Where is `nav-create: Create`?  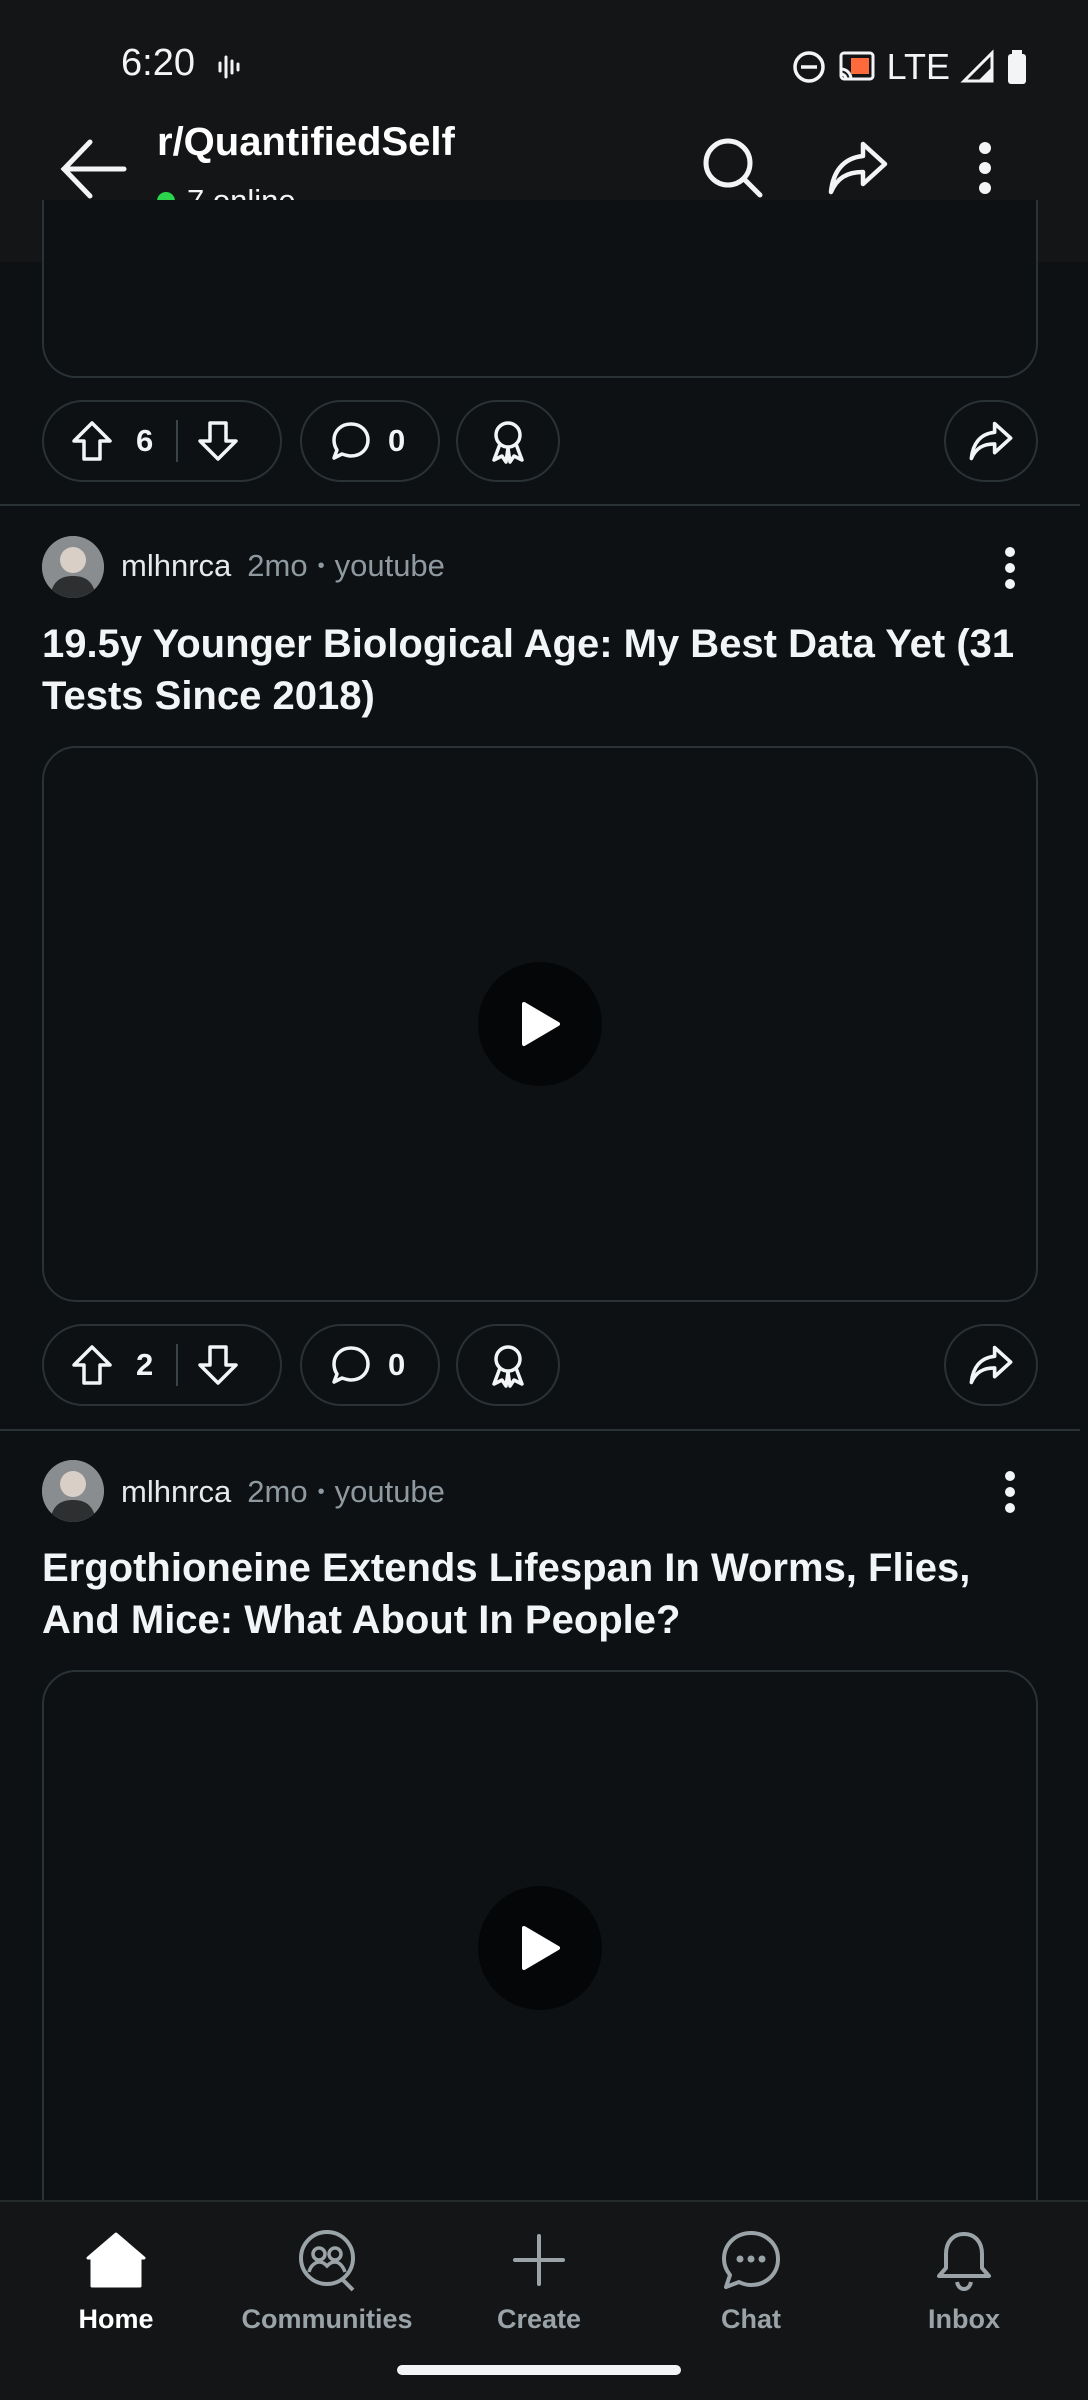
nav-create: Create is located at coordinates (539, 2279).